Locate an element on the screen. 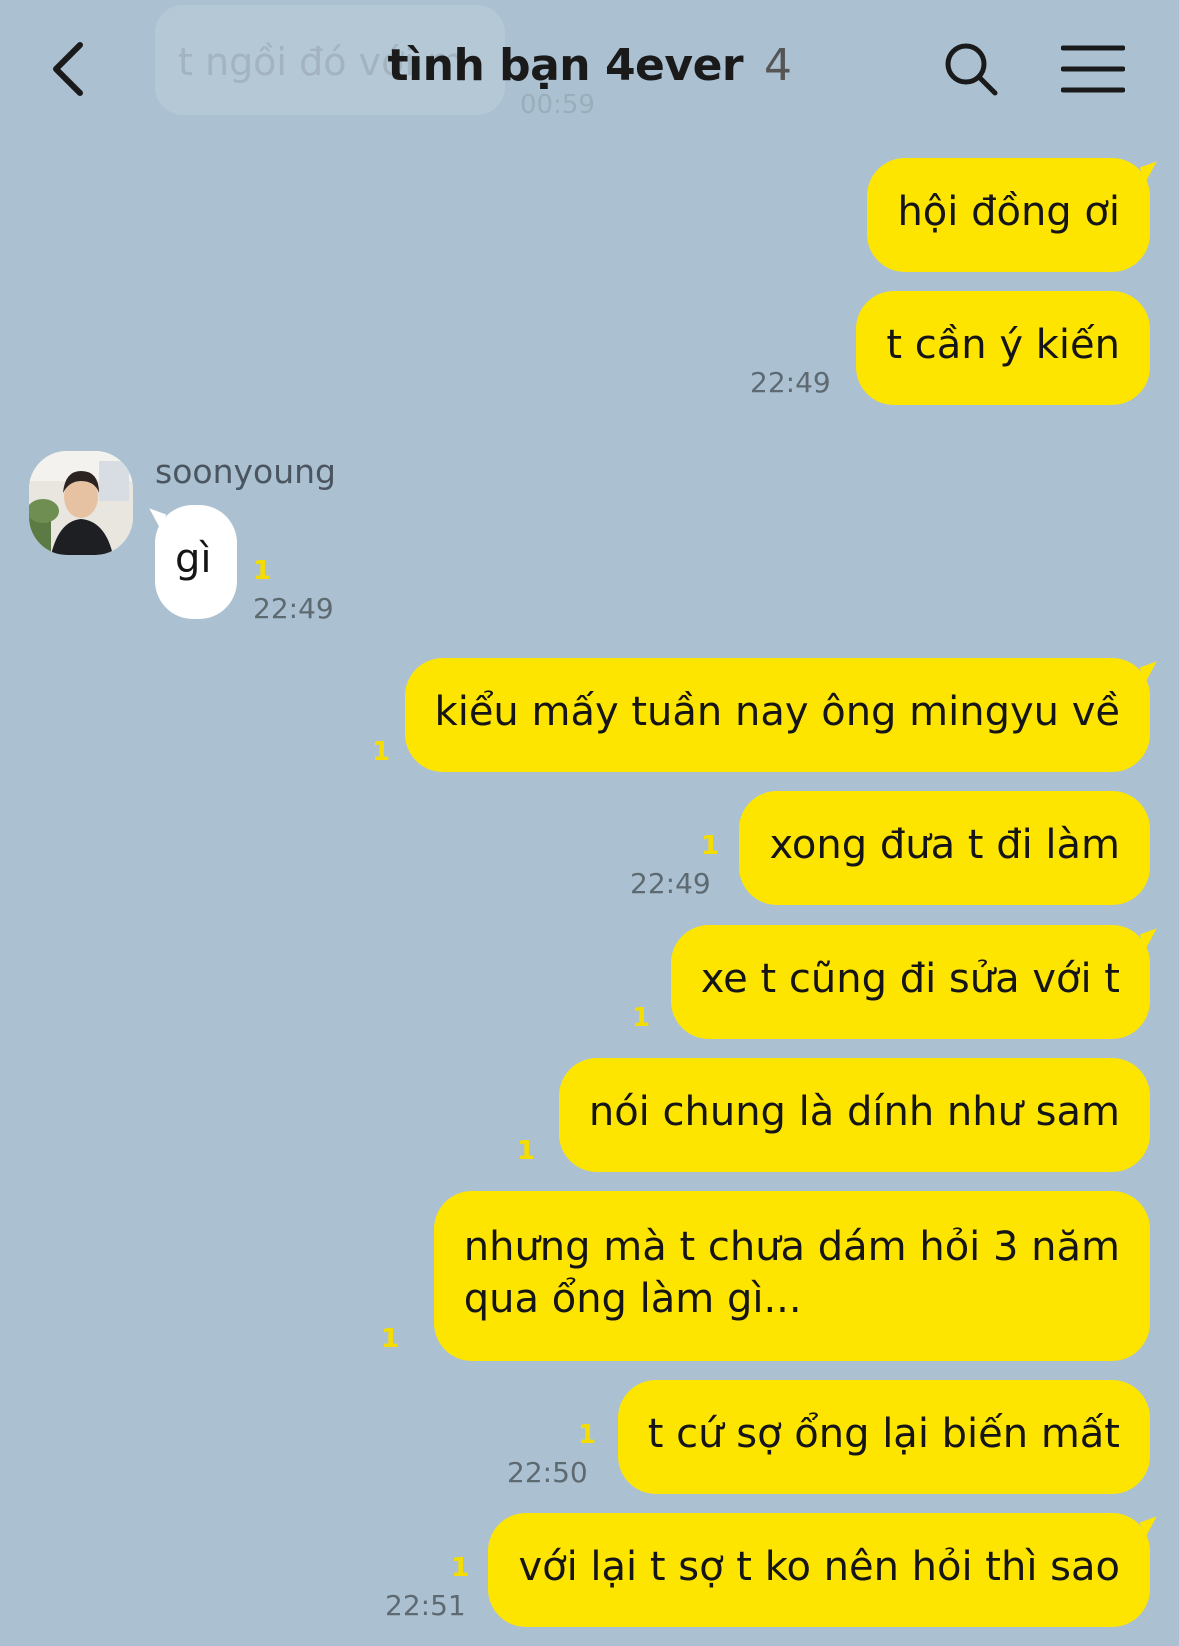  message-text: kiểu mấy tuần nay ông mingyu về is located at coordinates (777, 712).